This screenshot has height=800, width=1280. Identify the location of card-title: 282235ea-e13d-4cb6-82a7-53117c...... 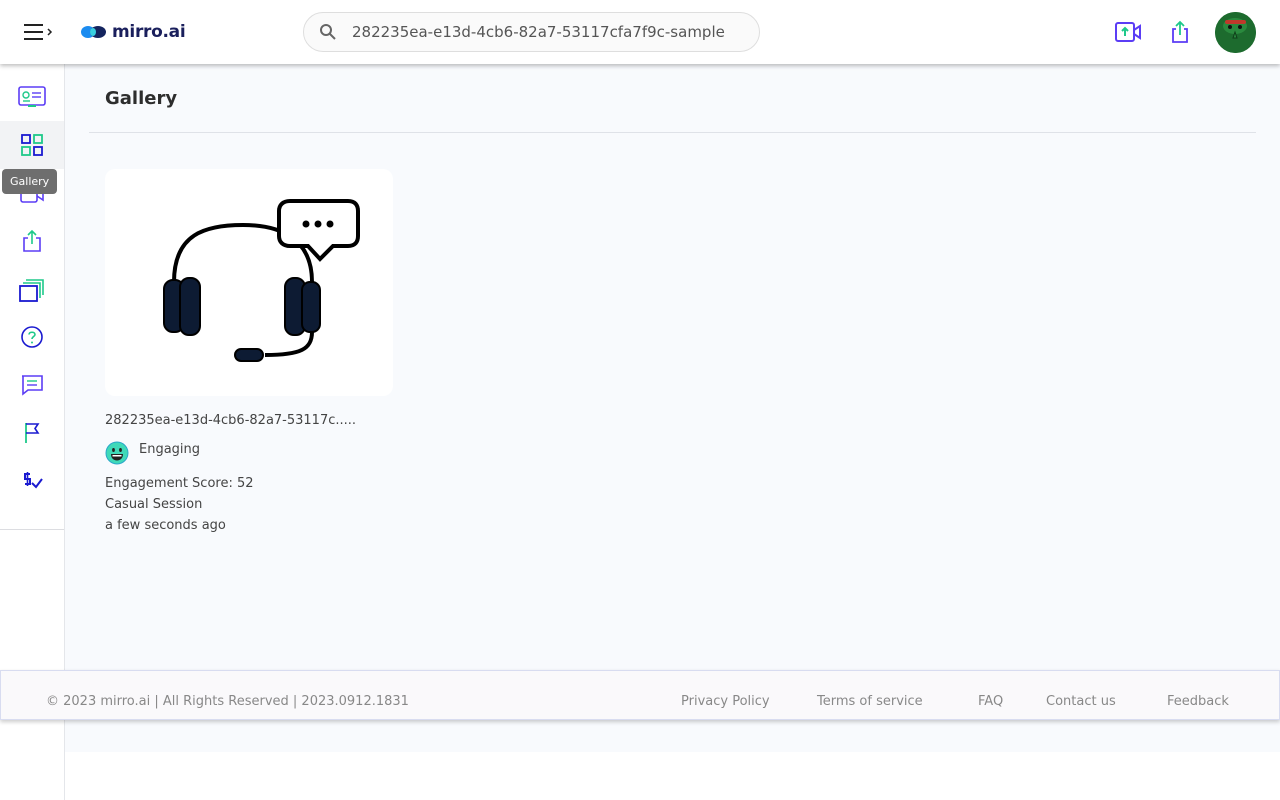
(230, 420).